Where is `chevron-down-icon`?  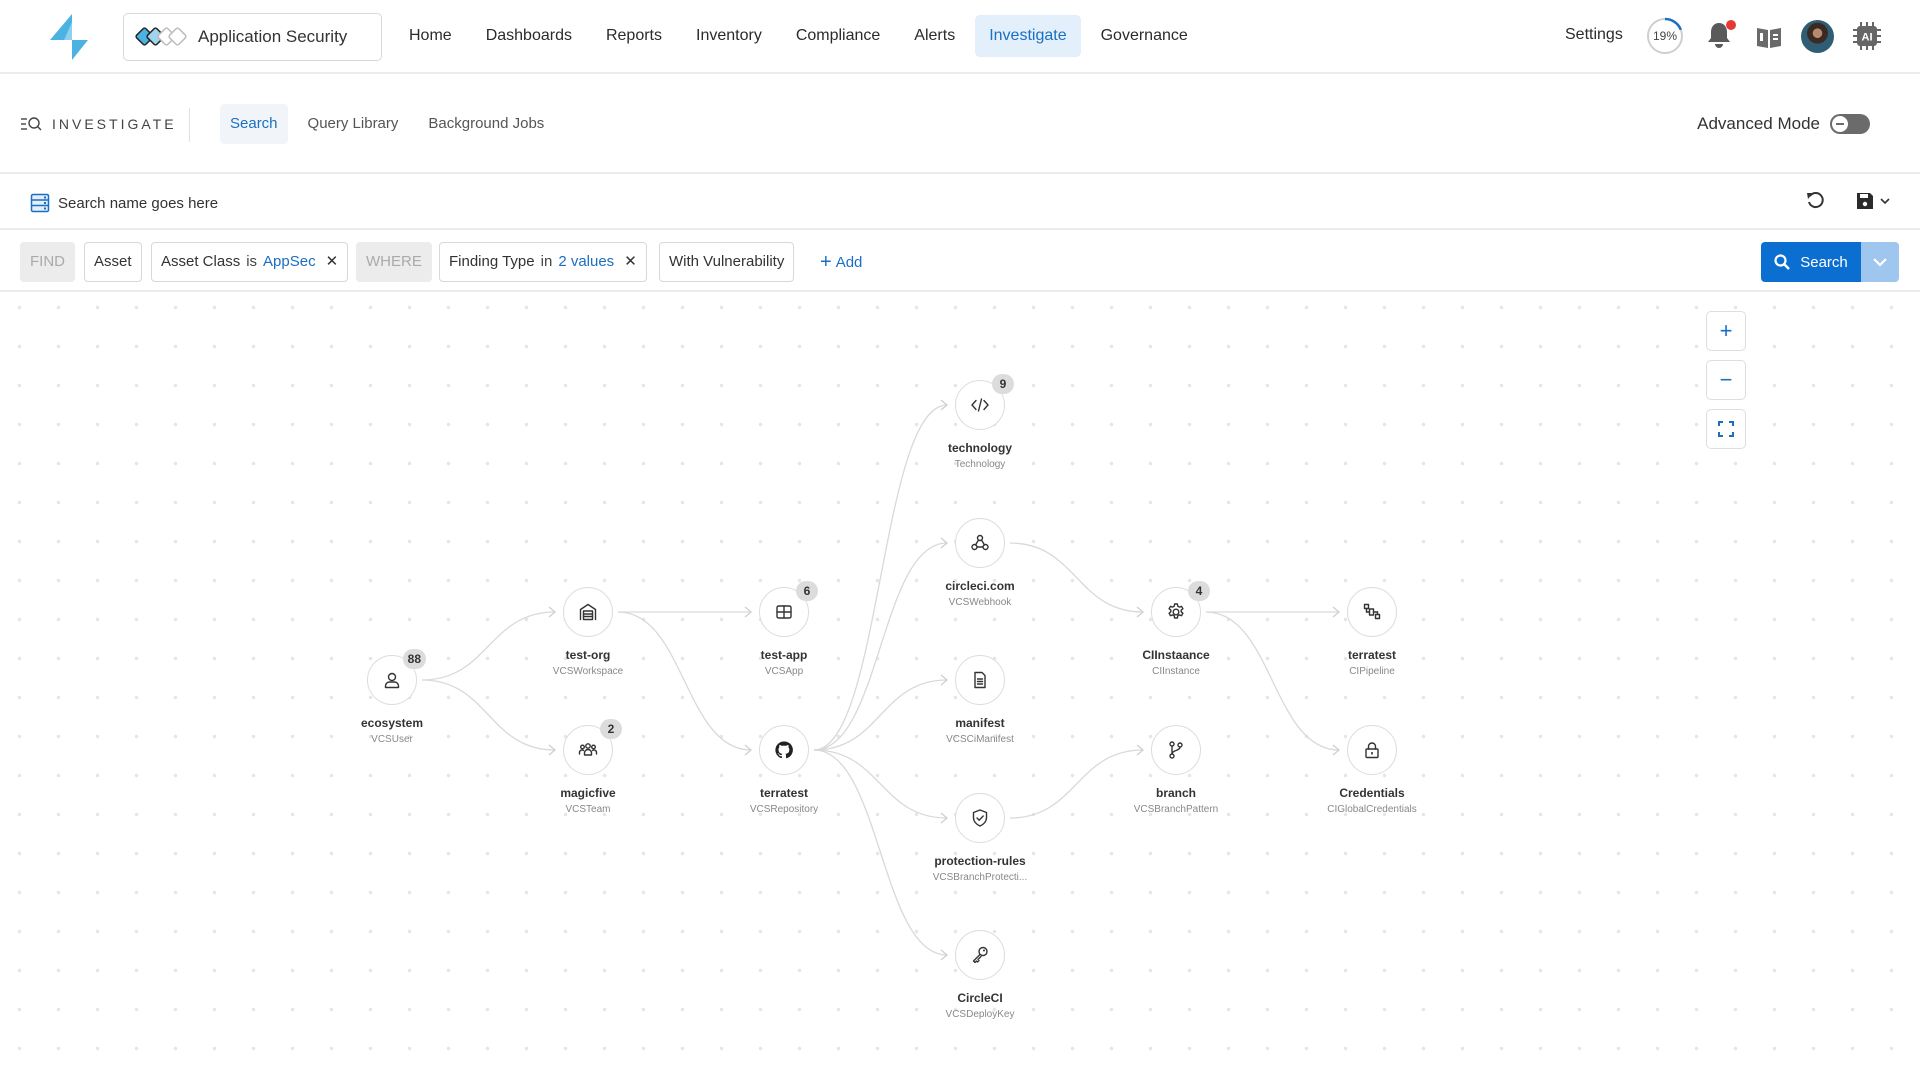
chevron-down-icon is located at coordinates (1880, 262).